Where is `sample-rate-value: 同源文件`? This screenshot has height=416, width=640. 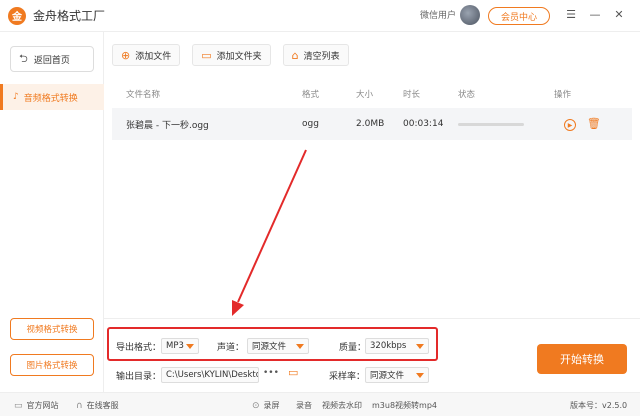
sample-rate-value: 同源文件 is located at coordinates (387, 376).